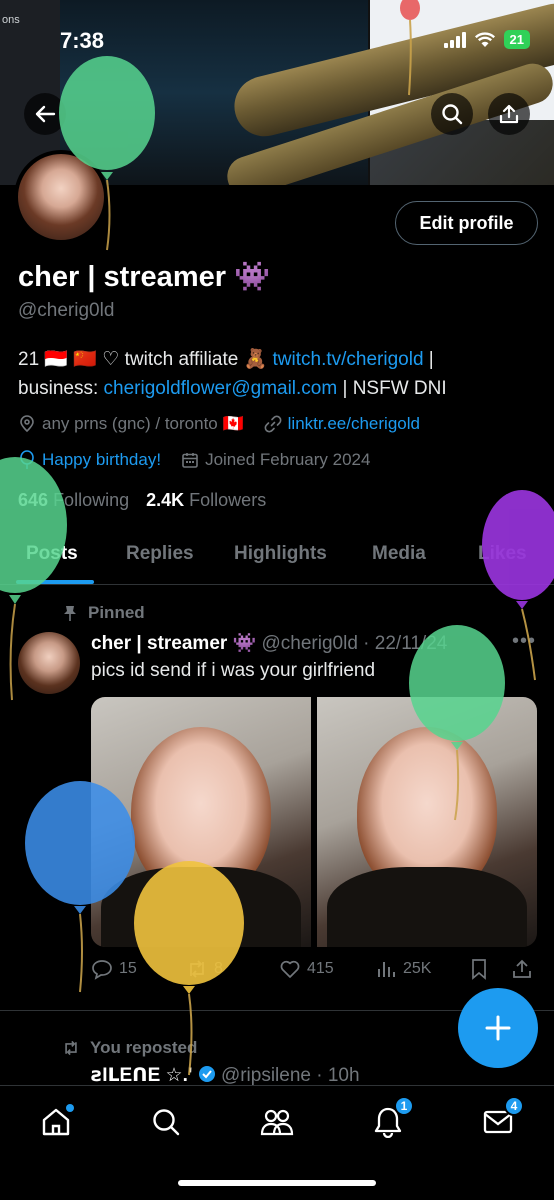  What do you see at coordinates (114, 969) in the screenshot?
I see `reply-button: 15` at bounding box center [114, 969].